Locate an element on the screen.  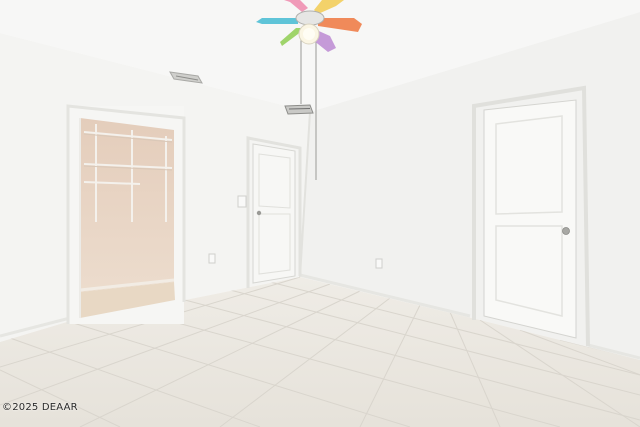
fan-blade-cyan is located at coordinates (277, 21).